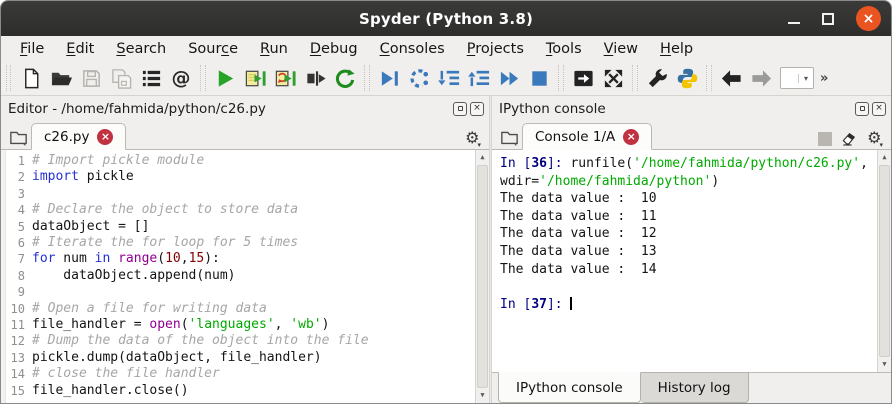 Image resolution: width=892 pixels, height=404 pixels. Describe the element at coordinates (151, 78) in the screenshot. I see `file-switcher-button` at that location.